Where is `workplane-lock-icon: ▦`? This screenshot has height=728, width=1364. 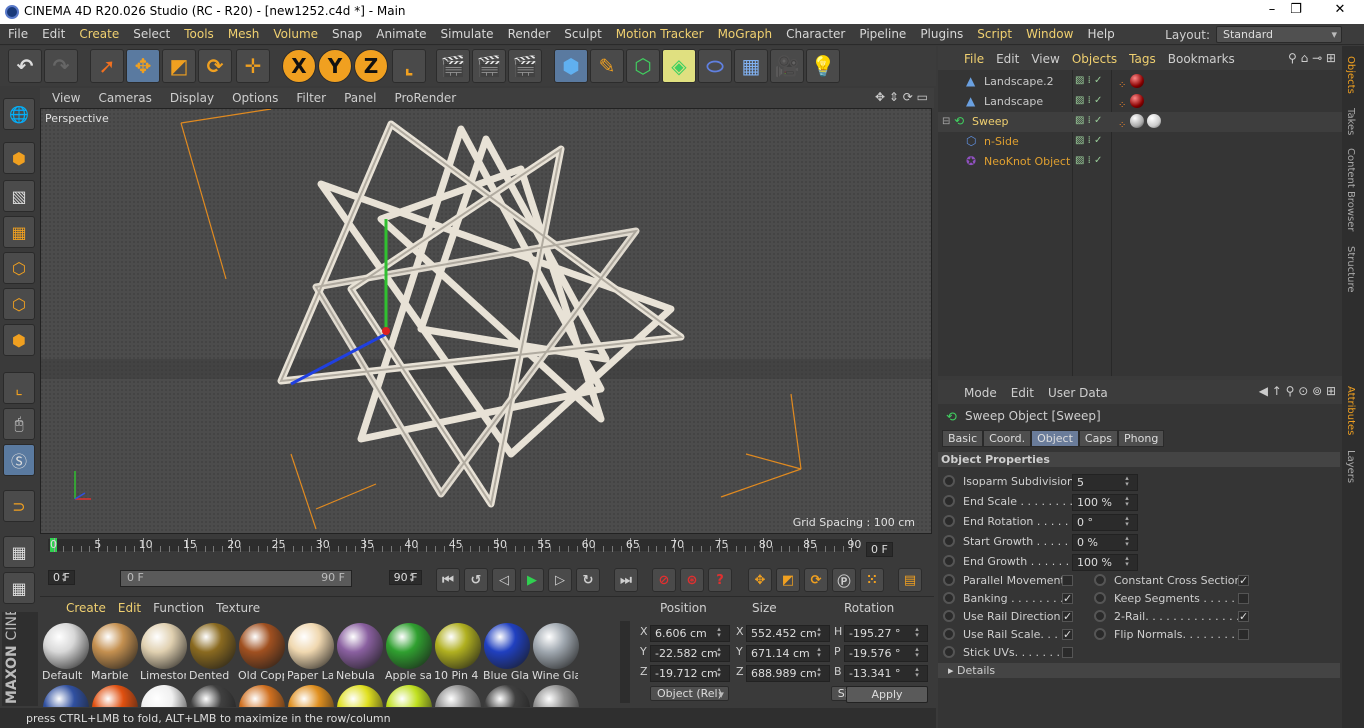
workplane-lock-icon: ▦ is located at coordinates (19, 552).